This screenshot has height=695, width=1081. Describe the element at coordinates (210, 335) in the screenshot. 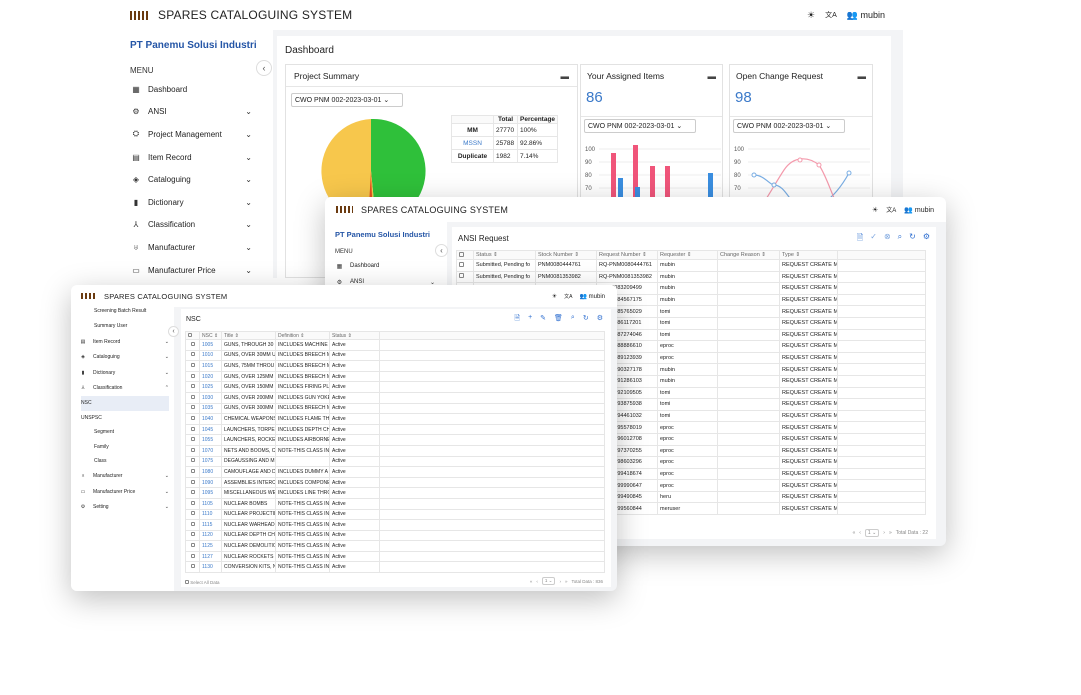

I see `column-header: NSC ⇕` at that location.